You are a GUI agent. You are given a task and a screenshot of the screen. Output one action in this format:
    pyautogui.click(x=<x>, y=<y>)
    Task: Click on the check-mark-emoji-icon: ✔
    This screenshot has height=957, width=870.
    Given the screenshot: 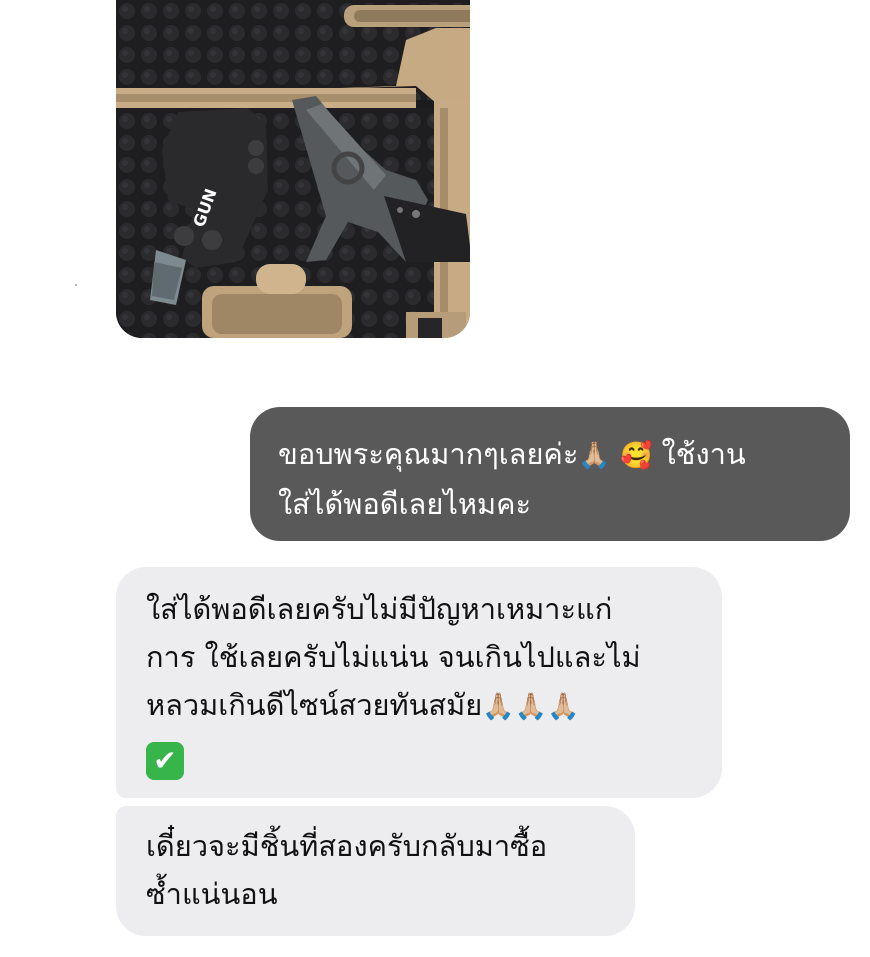 What is the action you would take?
    pyautogui.click(x=165, y=761)
    